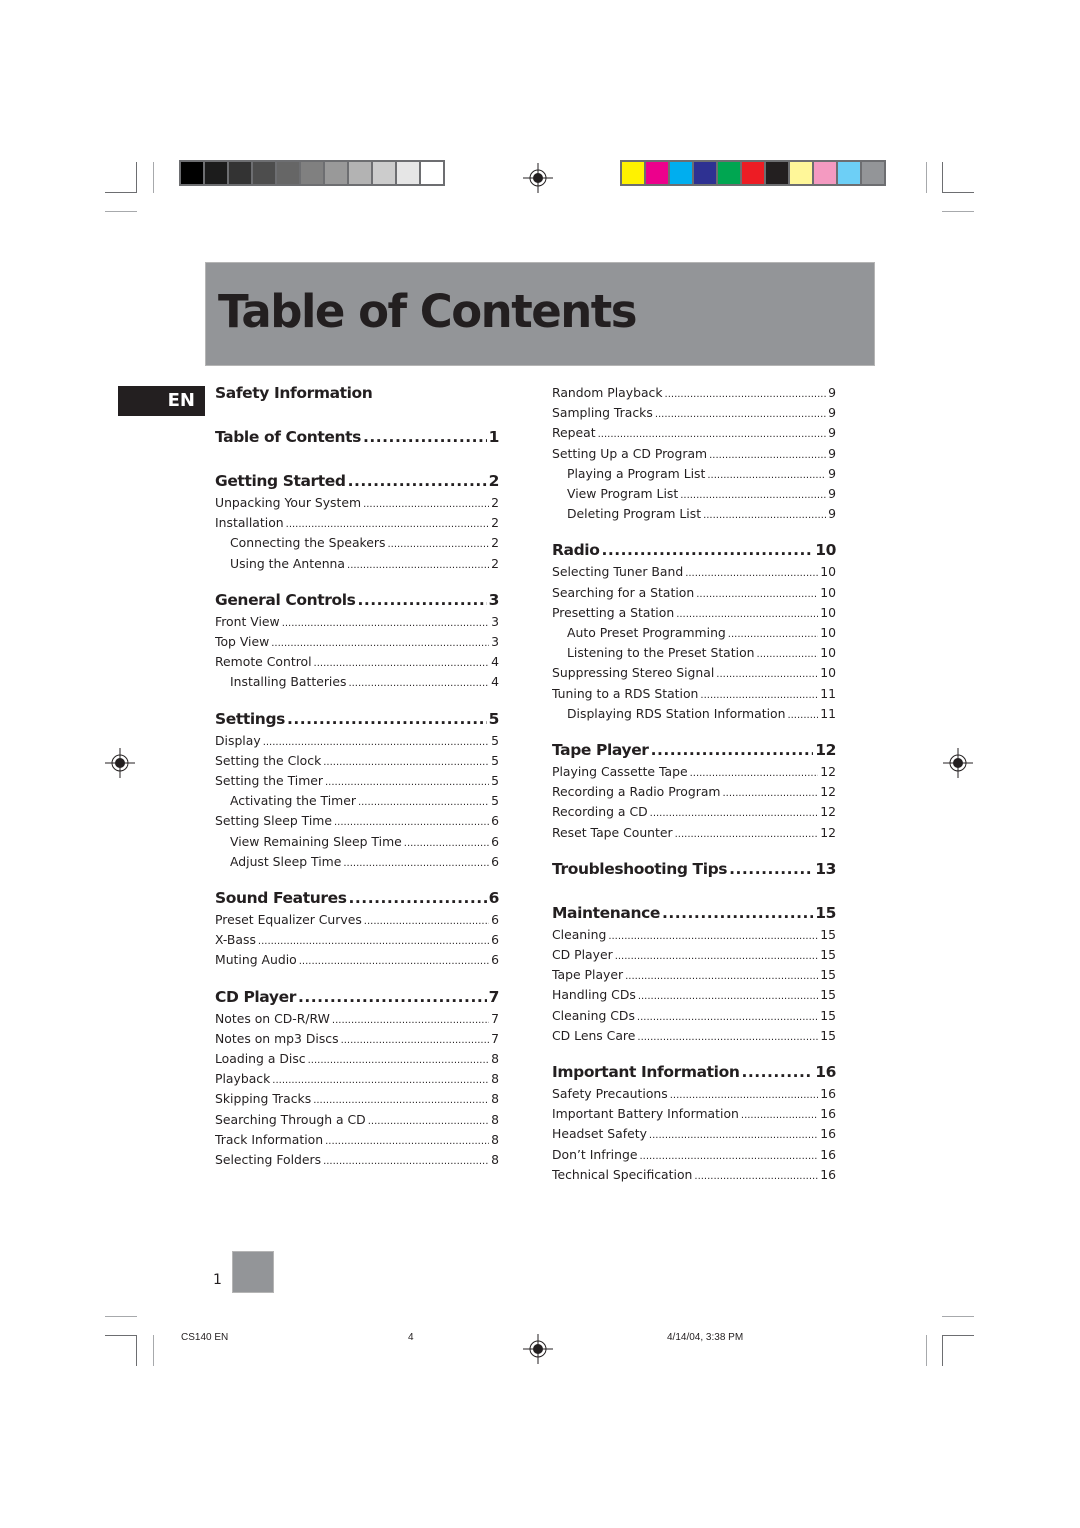 This screenshot has width=1080, height=1528. I want to click on toc-entry: Playback 8, so click(357, 1080).